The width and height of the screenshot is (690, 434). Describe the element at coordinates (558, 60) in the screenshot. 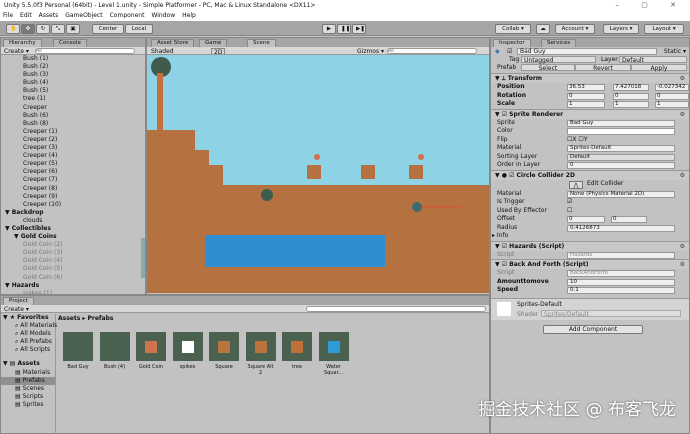

I see `tag-dropdown: Untagged` at that location.